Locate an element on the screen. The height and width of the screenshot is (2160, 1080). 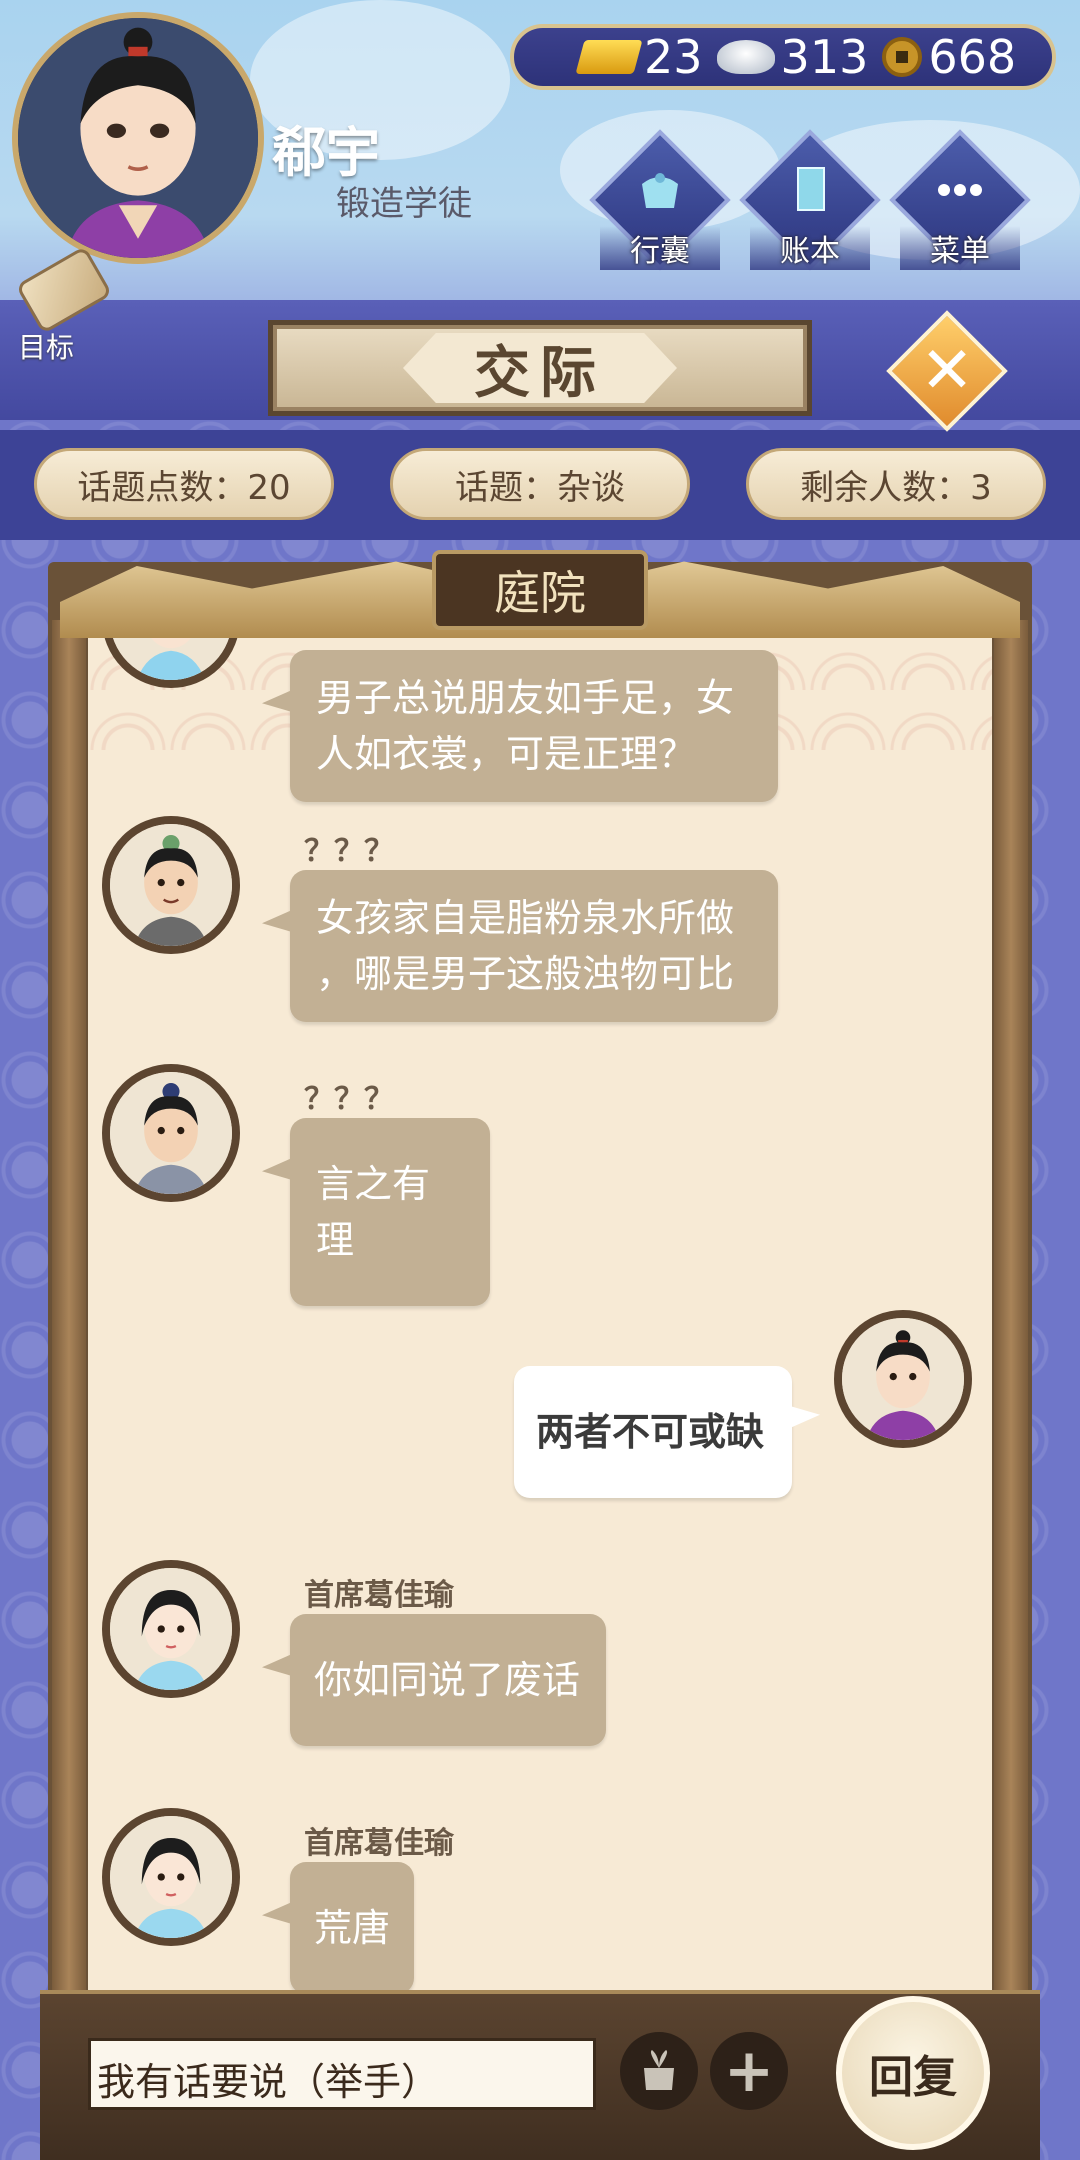
more-icon is located at coordinates (960, 190).